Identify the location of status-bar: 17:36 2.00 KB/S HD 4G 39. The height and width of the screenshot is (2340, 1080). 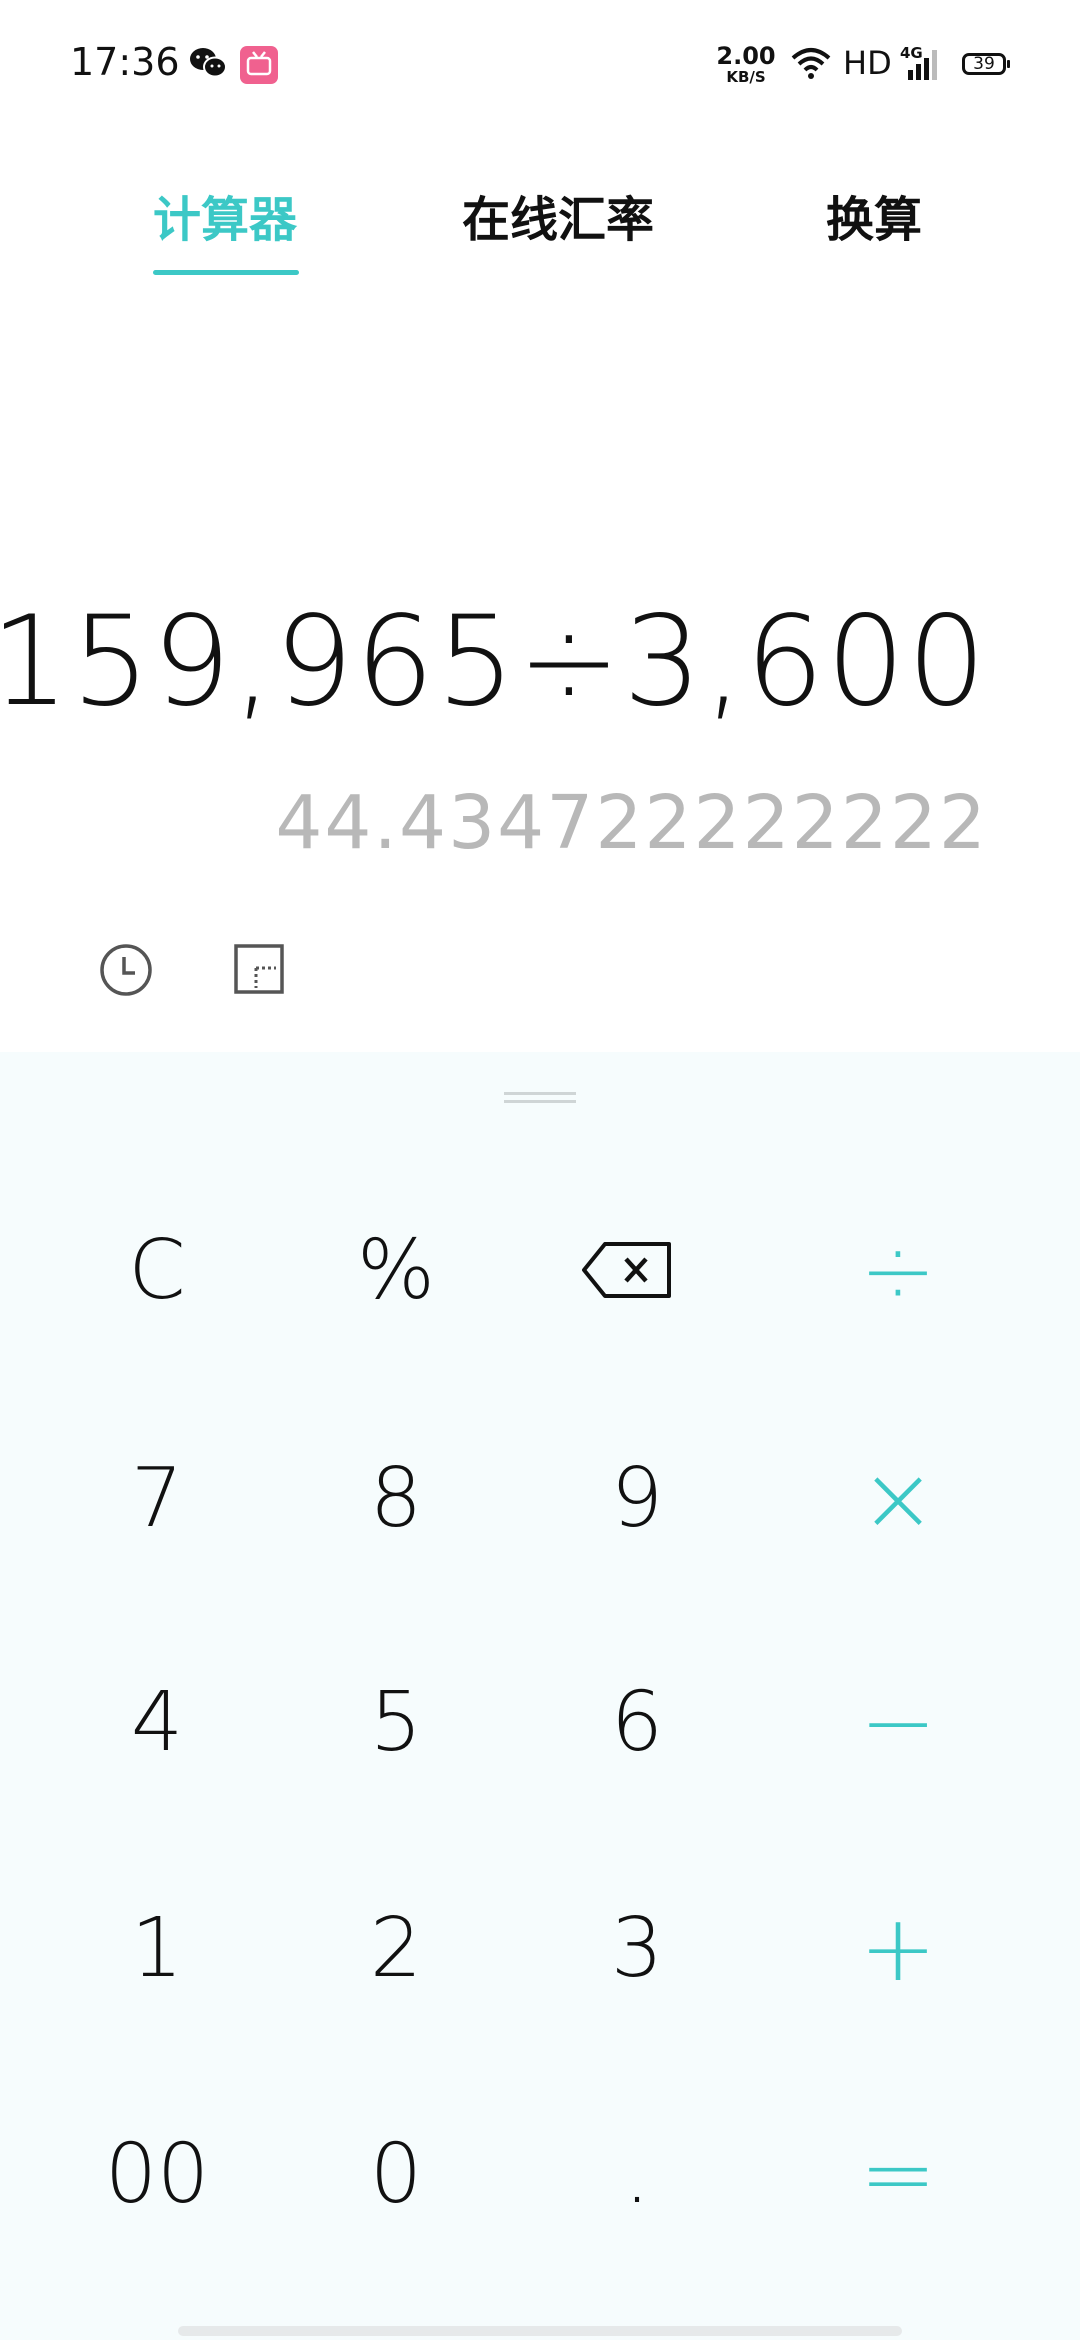
(540, 65).